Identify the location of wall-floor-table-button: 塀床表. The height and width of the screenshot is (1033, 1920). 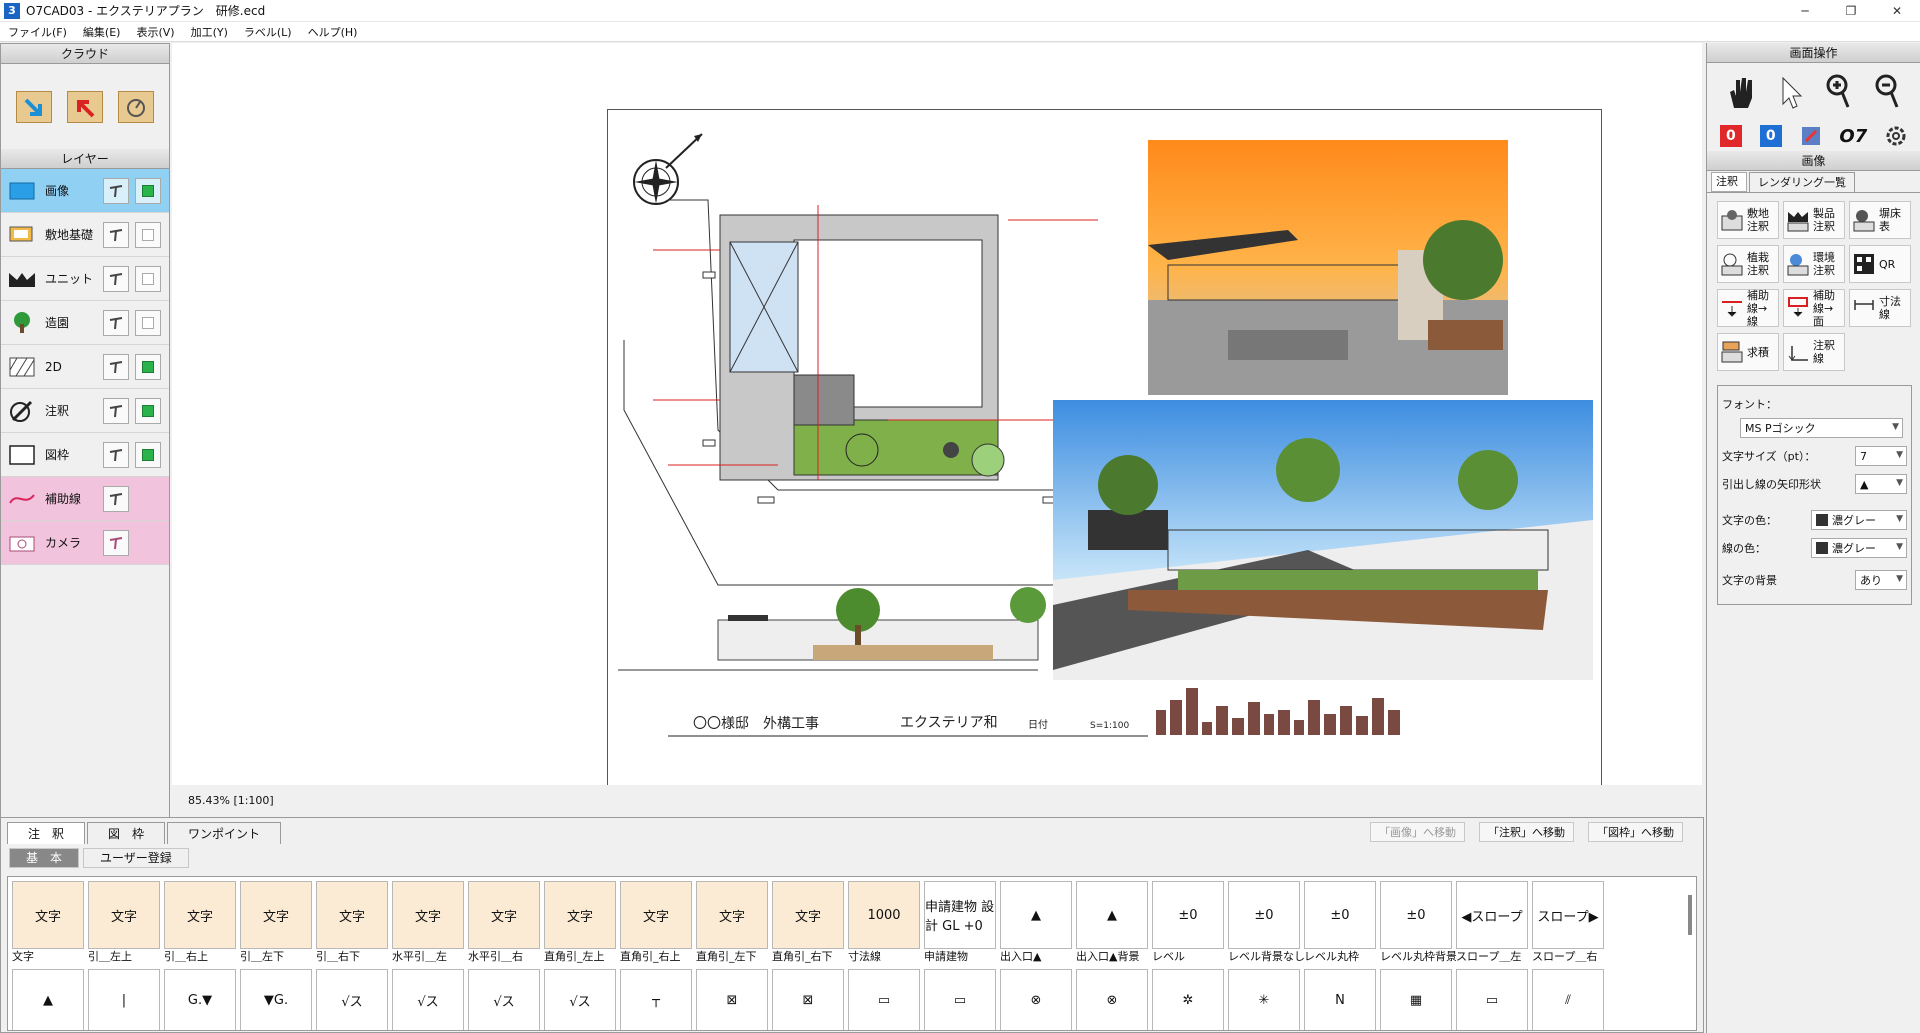
(1880, 220).